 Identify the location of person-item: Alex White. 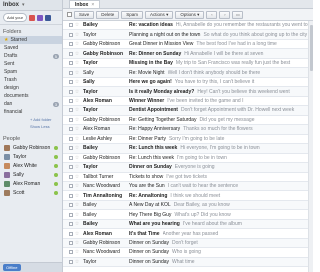
(31, 165).